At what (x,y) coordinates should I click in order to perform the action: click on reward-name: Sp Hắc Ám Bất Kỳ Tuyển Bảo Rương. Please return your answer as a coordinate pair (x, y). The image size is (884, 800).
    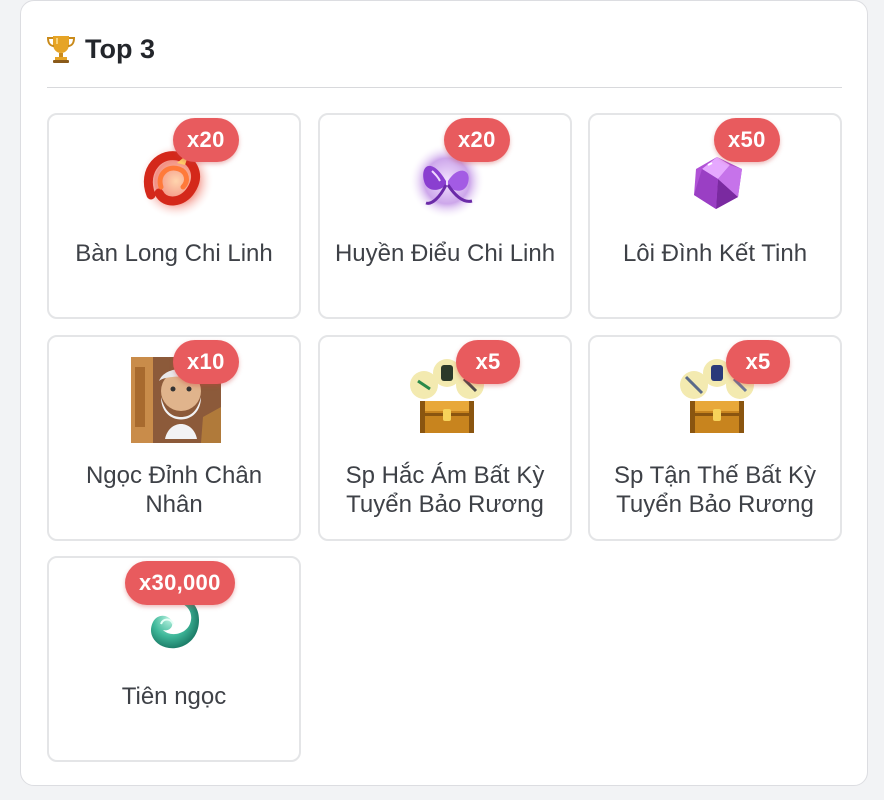
    Looking at the image, I should click on (445, 490).